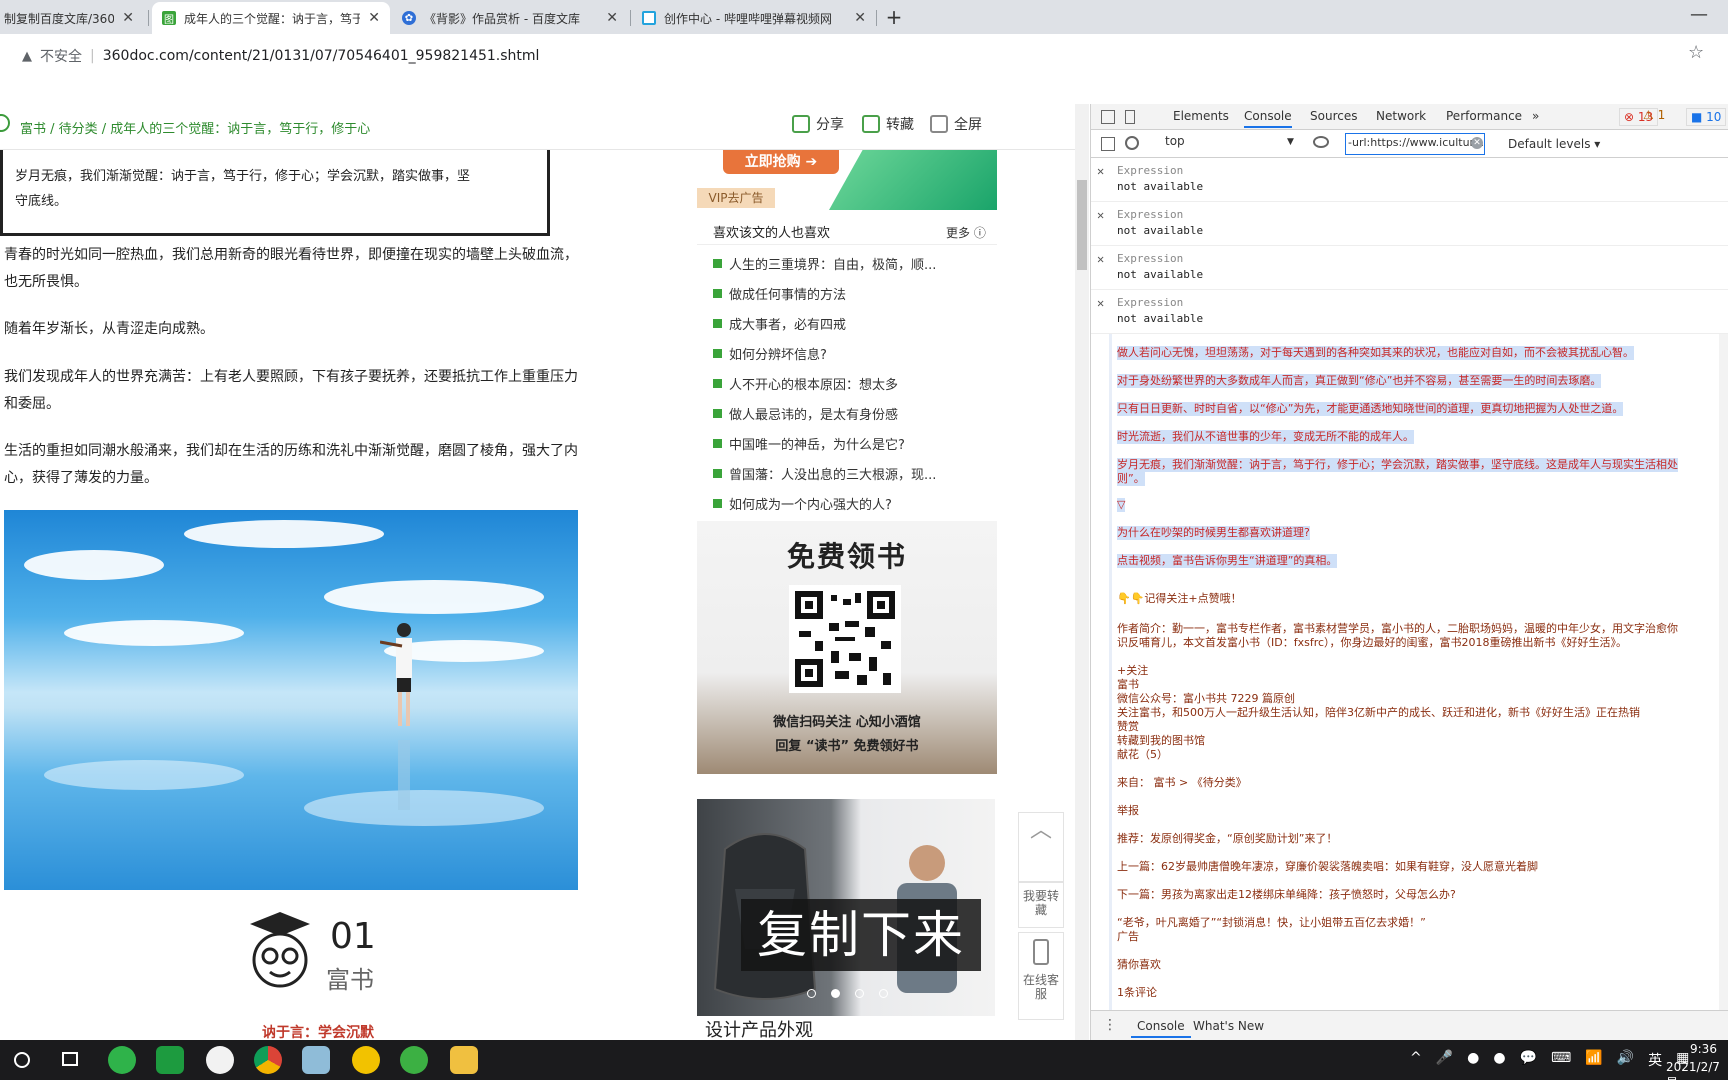 The width and height of the screenshot is (1728, 1091). Describe the element at coordinates (1228, 1026) in the screenshot. I see `drawer-tab-whats-new: What's New` at that location.